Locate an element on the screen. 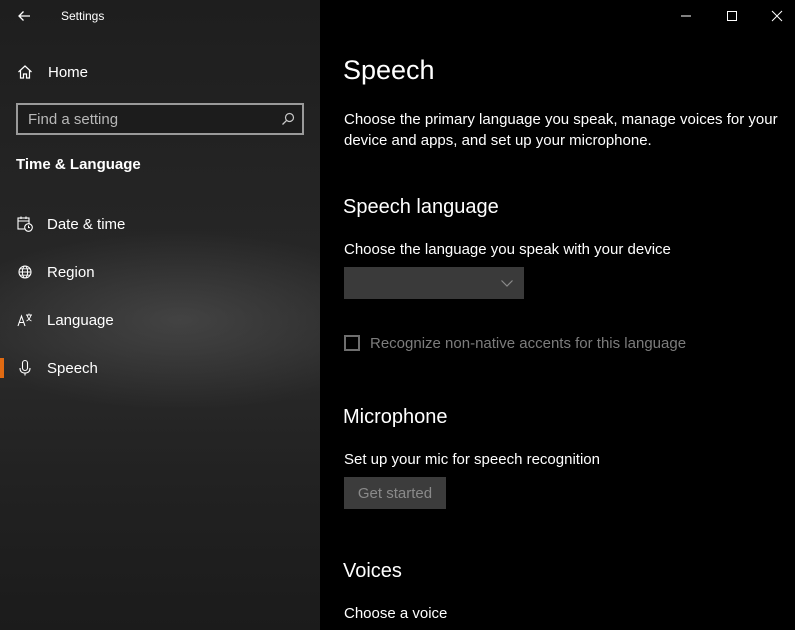 This screenshot has width=795, height=630. minimize-icon is located at coordinates (686, 15).